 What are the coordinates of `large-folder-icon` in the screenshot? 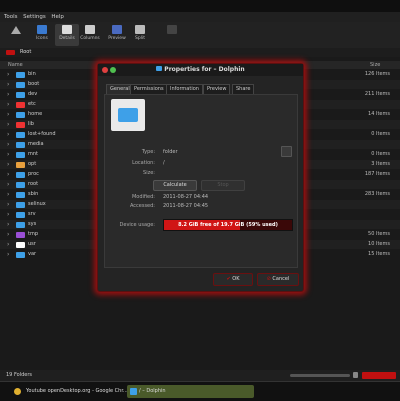 It's located at (128, 115).